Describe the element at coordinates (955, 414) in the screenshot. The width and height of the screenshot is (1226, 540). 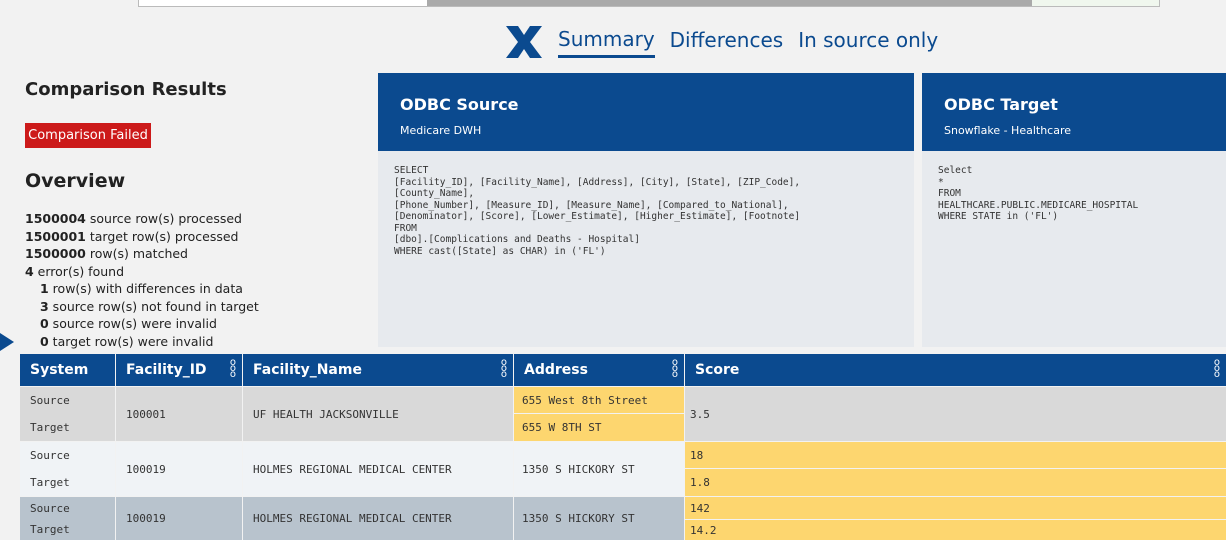
I see `score-cell: 3.5` at that location.